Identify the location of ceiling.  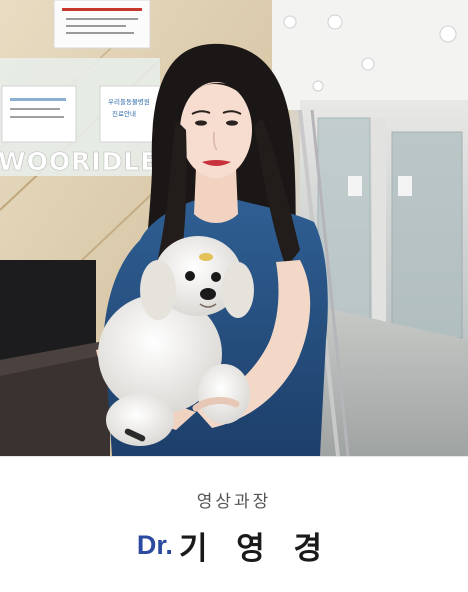
(370, 55).